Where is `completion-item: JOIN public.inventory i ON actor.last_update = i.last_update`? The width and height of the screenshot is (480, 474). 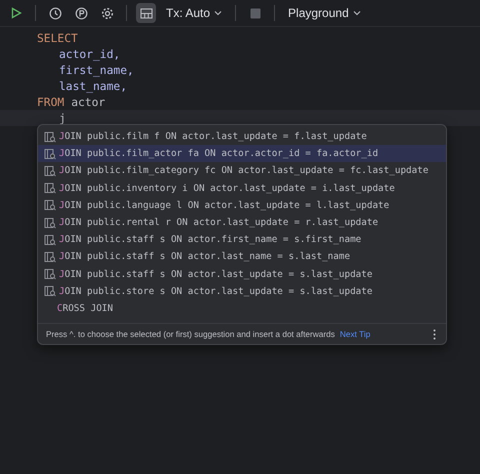 completion-item: JOIN public.inventory i ON actor.last_update = i.last_update is located at coordinates (242, 188).